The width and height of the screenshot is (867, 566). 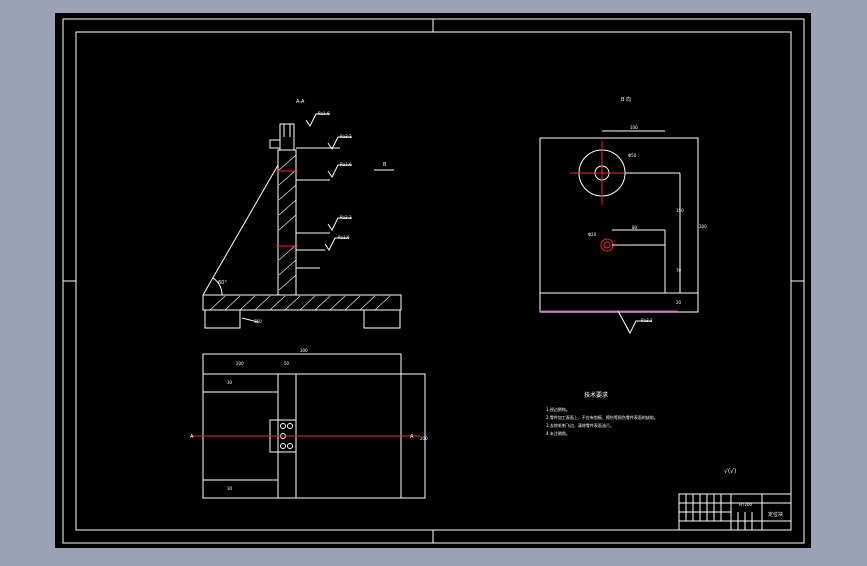 What do you see at coordinates (558, 433) in the screenshot?
I see `tech-line: 4.未注倒角。` at bounding box center [558, 433].